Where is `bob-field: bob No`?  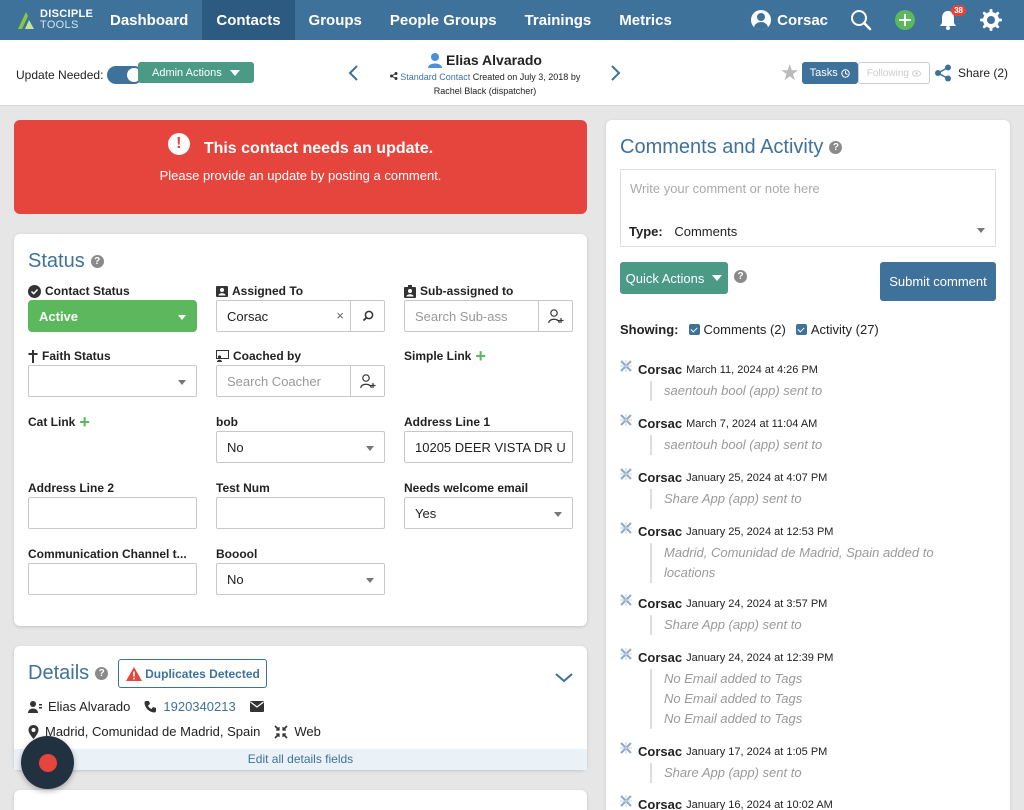 bob-field: bob No is located at coordinates (300, 438).